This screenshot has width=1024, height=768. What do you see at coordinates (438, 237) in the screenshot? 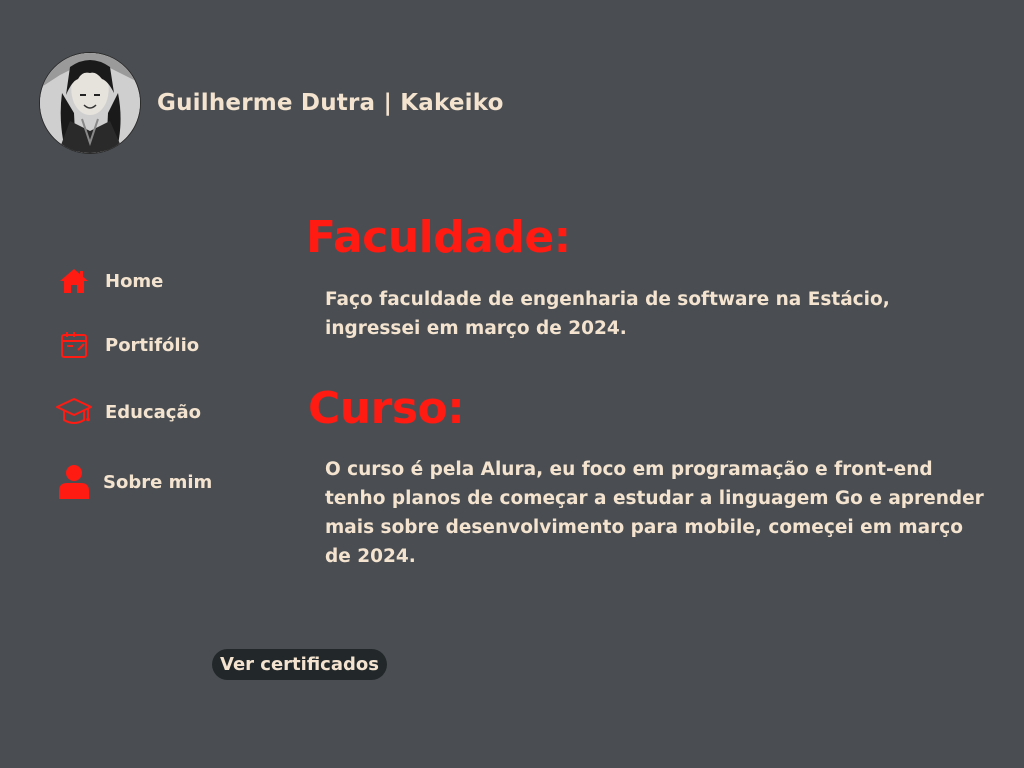
I see `section-title-faculdade: Faculdade:` at bounding box center [438, 237].